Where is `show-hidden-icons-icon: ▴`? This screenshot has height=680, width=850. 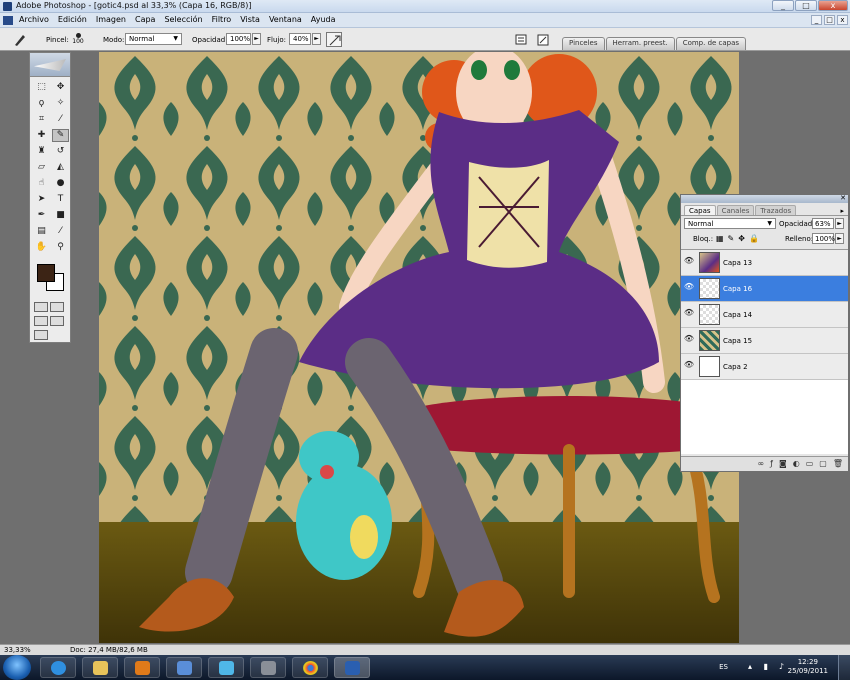 show-hidden-icons-icon: ▴ is located at coordinates (750, 666).